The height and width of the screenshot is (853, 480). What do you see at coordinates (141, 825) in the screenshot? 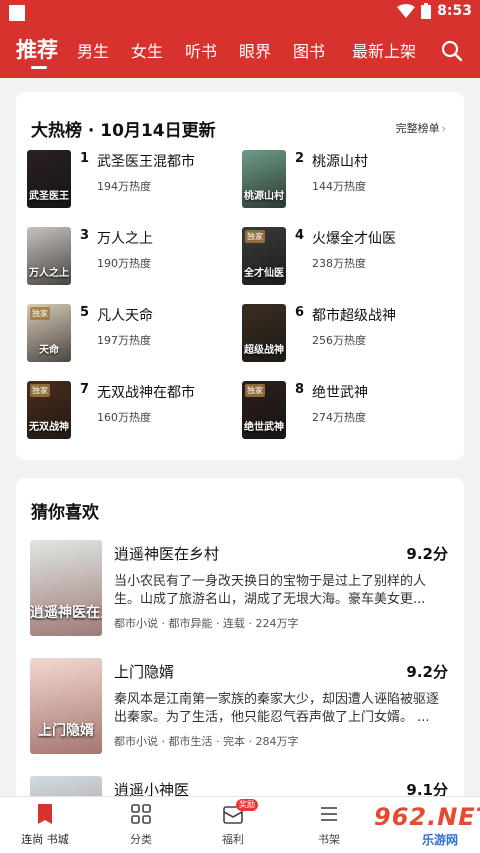
I see `bottom-tab-category: 分类` at bounding box center [141, 825].